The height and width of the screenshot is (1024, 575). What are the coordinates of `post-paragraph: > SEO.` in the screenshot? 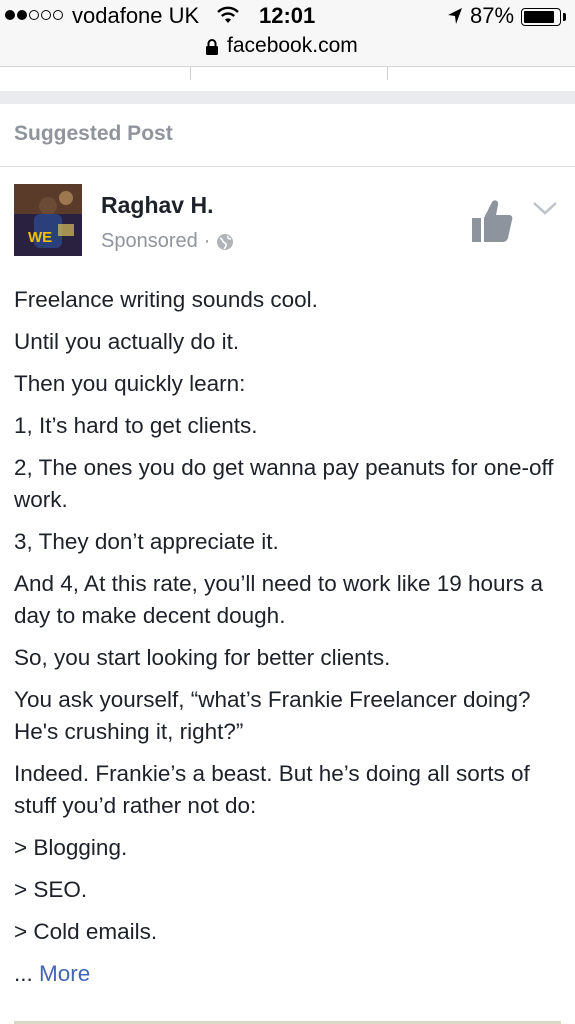 It's located at (51, 889).